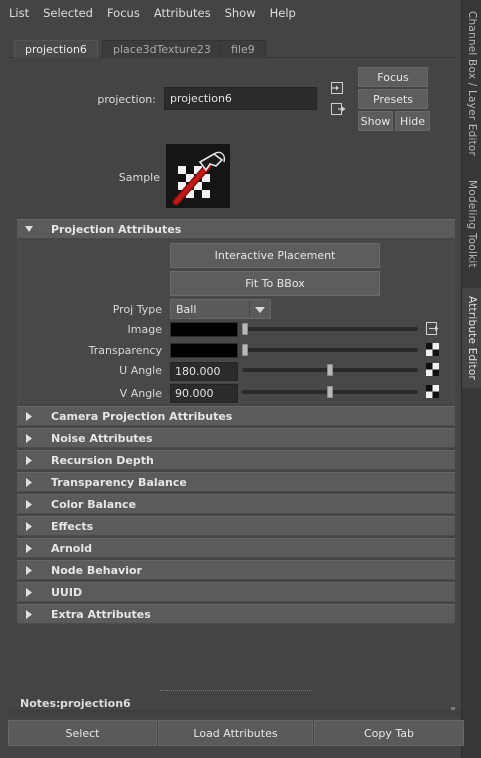 The width and height of the screenshot is (481, 758). I want to click on frame-title: Recursion Depth, so click(102, 460).